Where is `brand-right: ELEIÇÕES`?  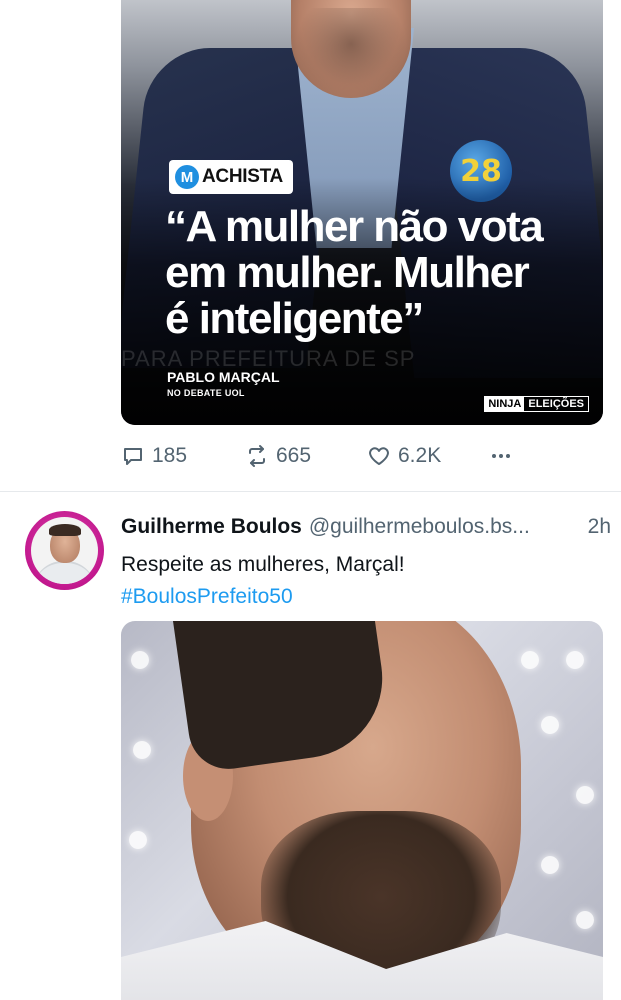 brand-right: ELEIÇÕES is located at coordinates (556, 404).